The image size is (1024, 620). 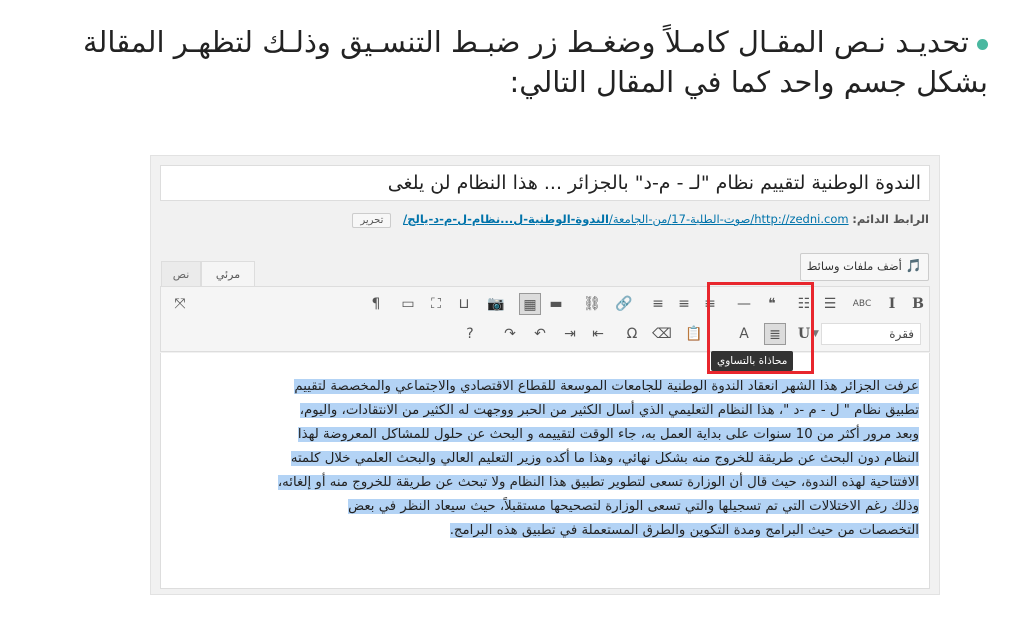 What do you see at coordinates (408, 304) in the screenshot?
I see `page-break-button: ▭` at bounding box center [408, 304].